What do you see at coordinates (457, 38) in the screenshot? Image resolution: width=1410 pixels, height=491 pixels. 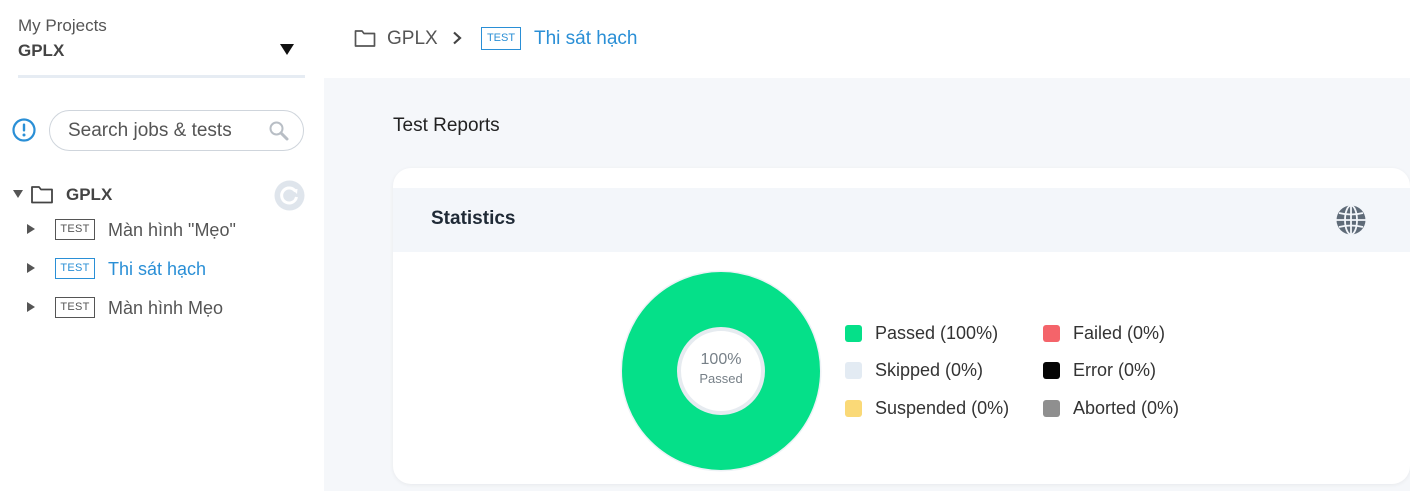 I see `chevron-right-icon` at bounding box center [457, 38].